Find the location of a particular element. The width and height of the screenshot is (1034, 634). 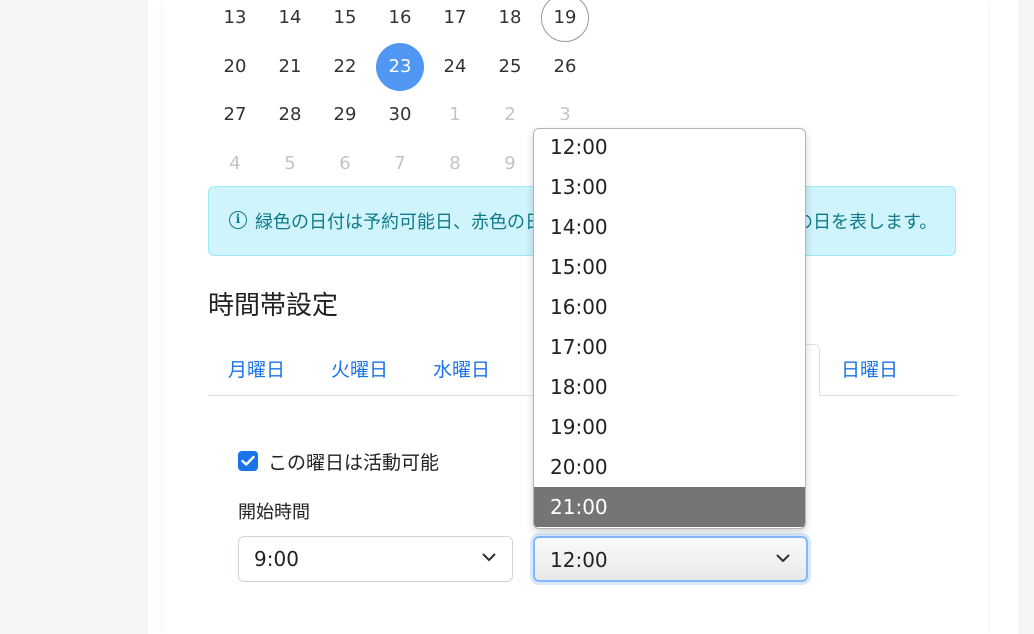

dropdown-option: 17:00 is located at coordinates (669, 347).